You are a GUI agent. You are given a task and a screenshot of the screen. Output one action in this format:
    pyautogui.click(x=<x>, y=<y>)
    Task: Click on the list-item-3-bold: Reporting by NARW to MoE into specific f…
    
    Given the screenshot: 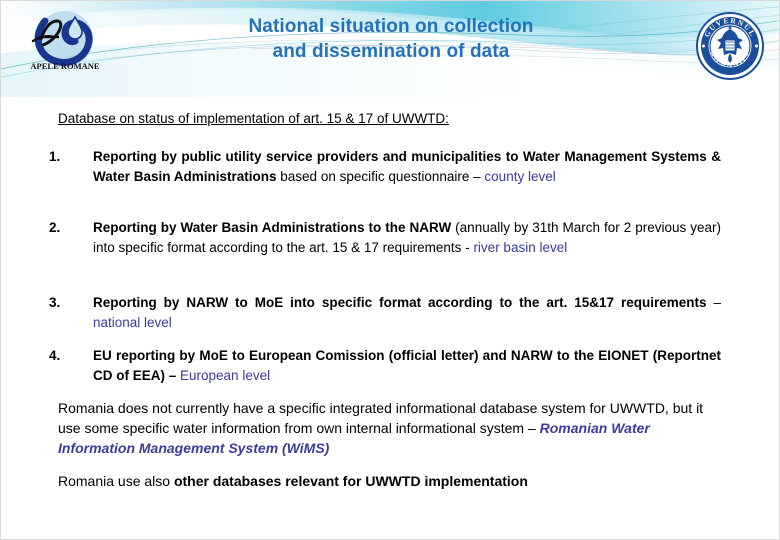 What is the action you would take?
    pyautogui.click(x=400, y=302)
    